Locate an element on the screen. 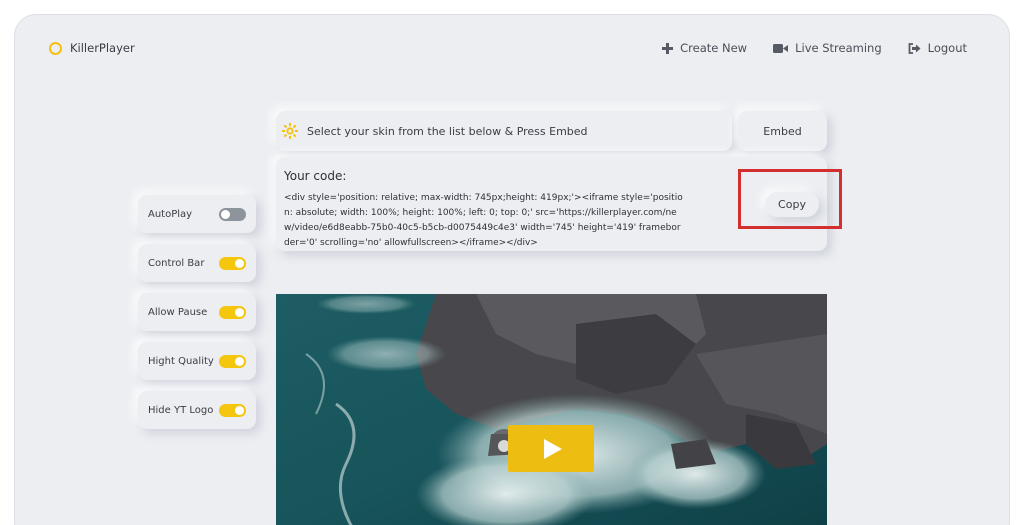 The height and width of the screenshot is (525, 1024). logo-text: KillerPlayer is located at coordinates (102, 48).